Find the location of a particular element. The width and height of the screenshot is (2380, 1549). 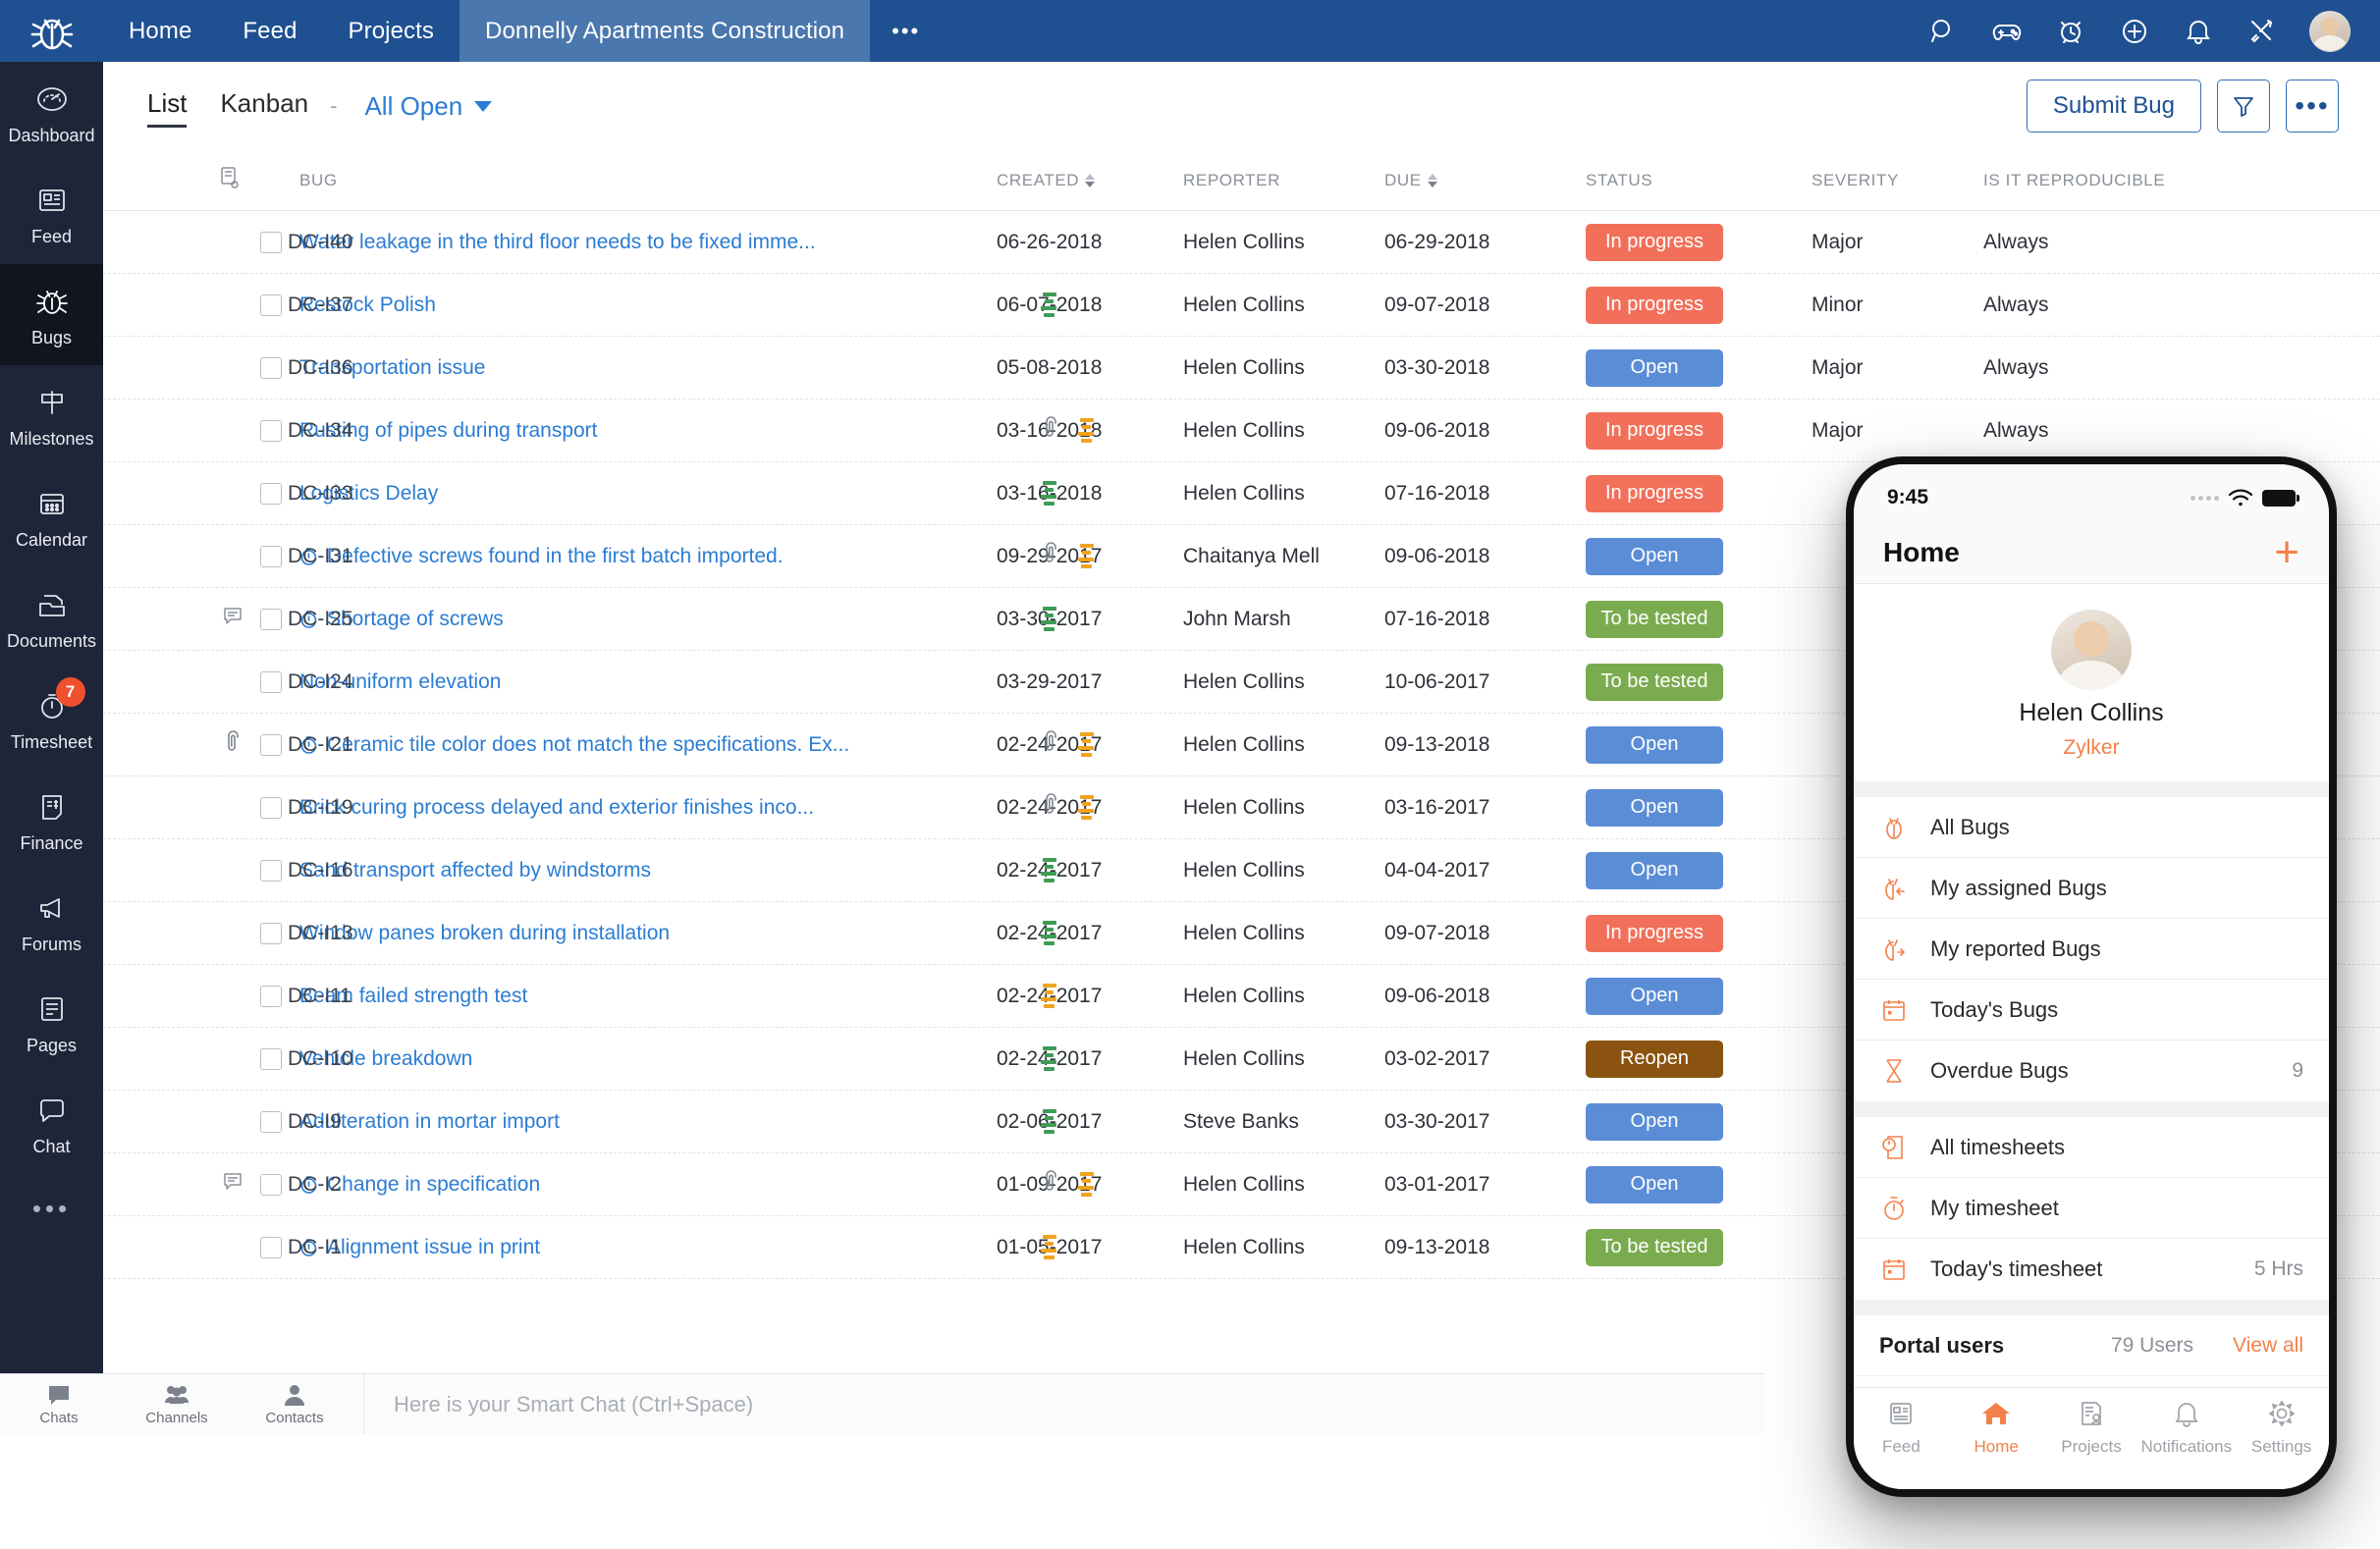

select-columns-icon is located at coordinates (230, 180).